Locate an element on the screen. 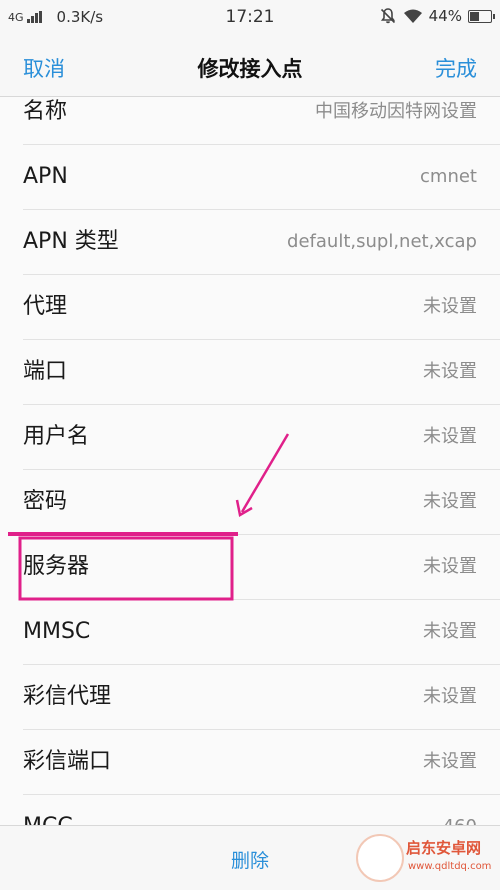  field-value: default,supl,net,xcap is located at coordinates (382, 241).